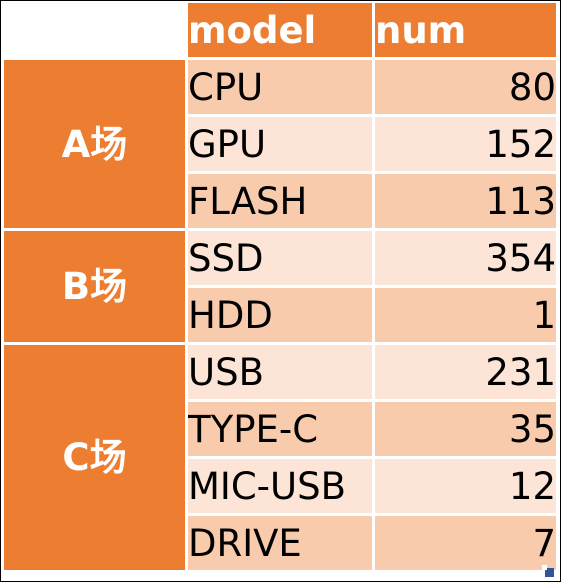 The width and height of the screenshot is (561, 582). I want to click on group-cell-a: A场, so click(94, 144).